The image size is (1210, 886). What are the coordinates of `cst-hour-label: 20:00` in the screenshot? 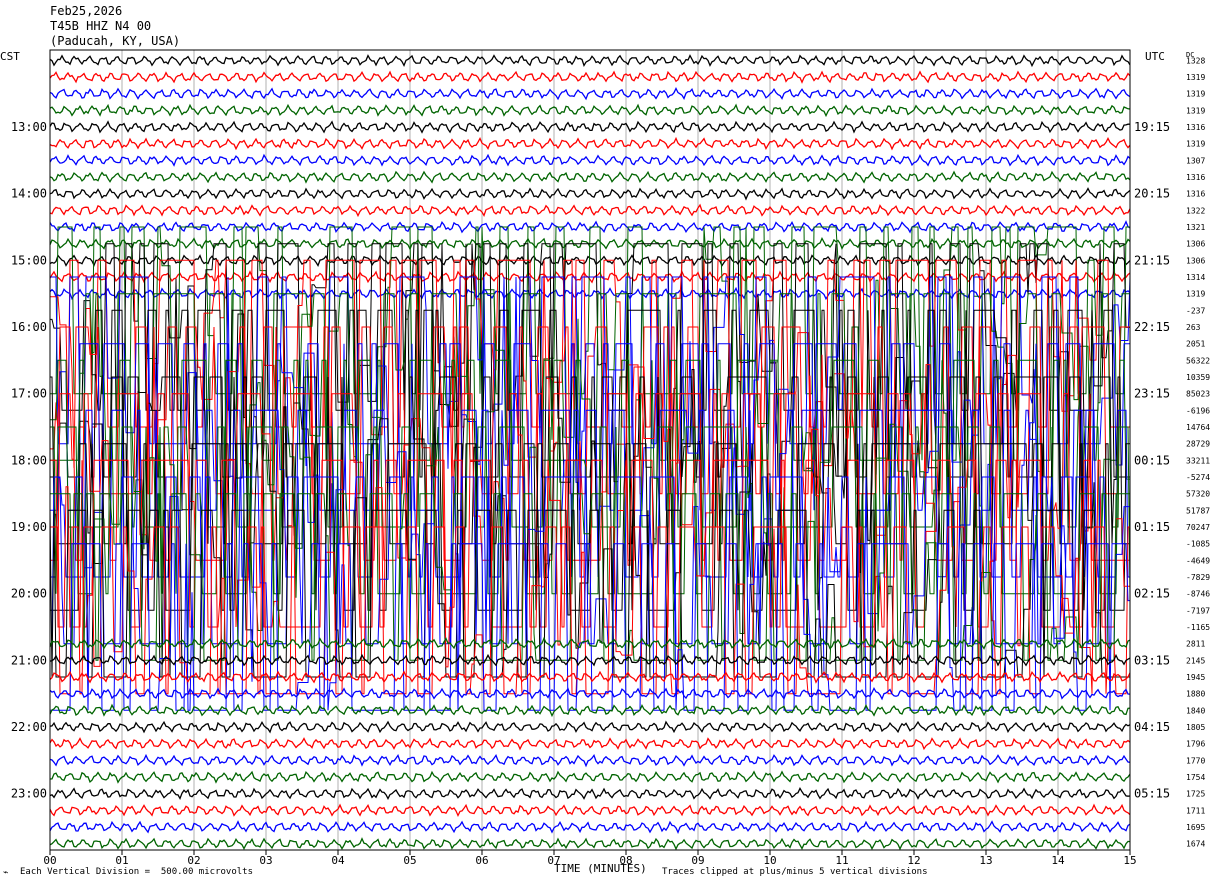 It's located at (29, 594).